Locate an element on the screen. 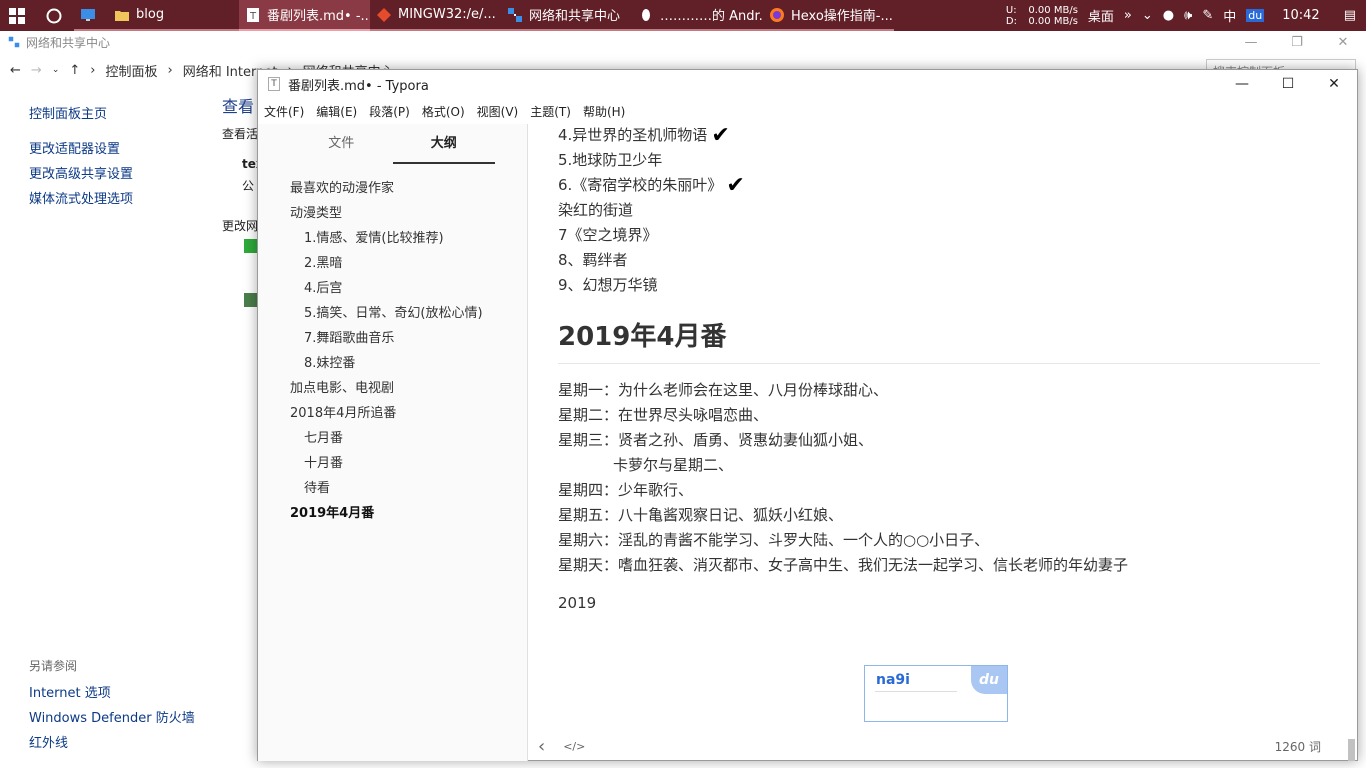  typora-window-controls: — ☐ ✕ is located at coordinates (1288, 84).